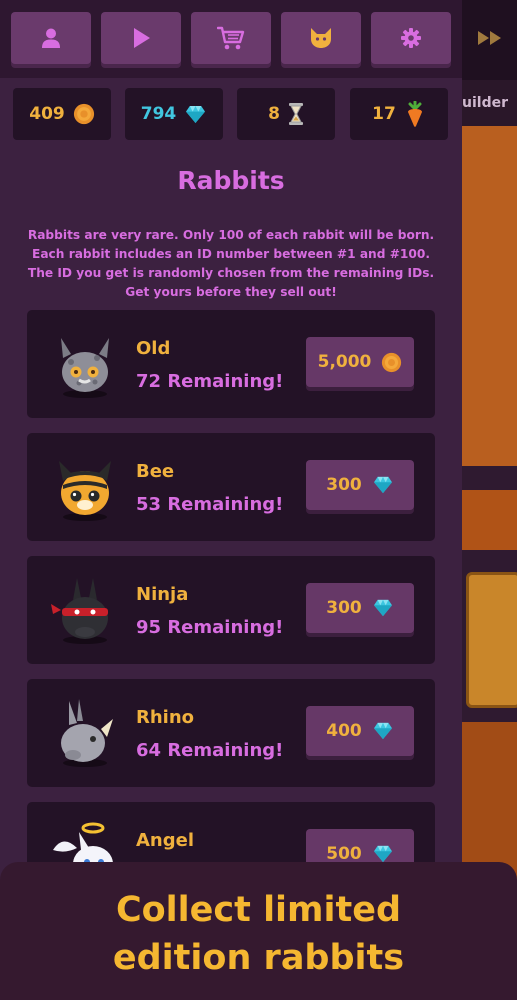 This screenshot has width=517, height=1000. What do you see at coordinates (231, 733) in the screenshot?
I see `rabbit-card-rhino: Rhino 64 Remaining! 400` at bounding box center [231, 733].